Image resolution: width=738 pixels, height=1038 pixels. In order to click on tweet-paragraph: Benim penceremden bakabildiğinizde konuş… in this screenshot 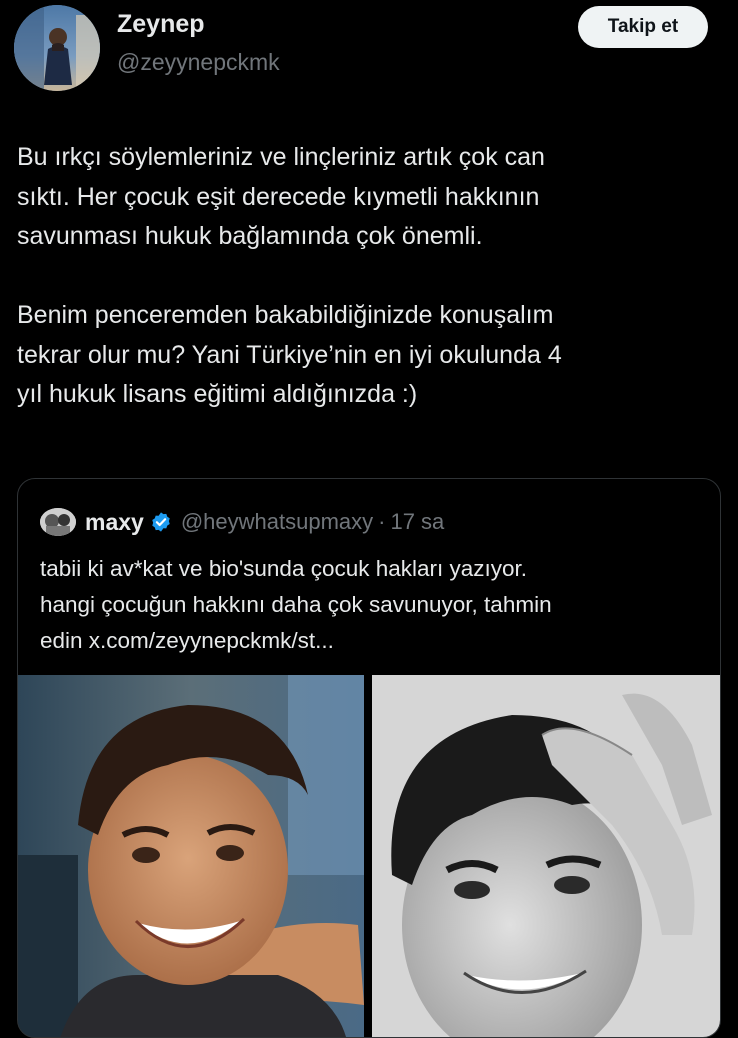, I will do `click(289, 354)`.